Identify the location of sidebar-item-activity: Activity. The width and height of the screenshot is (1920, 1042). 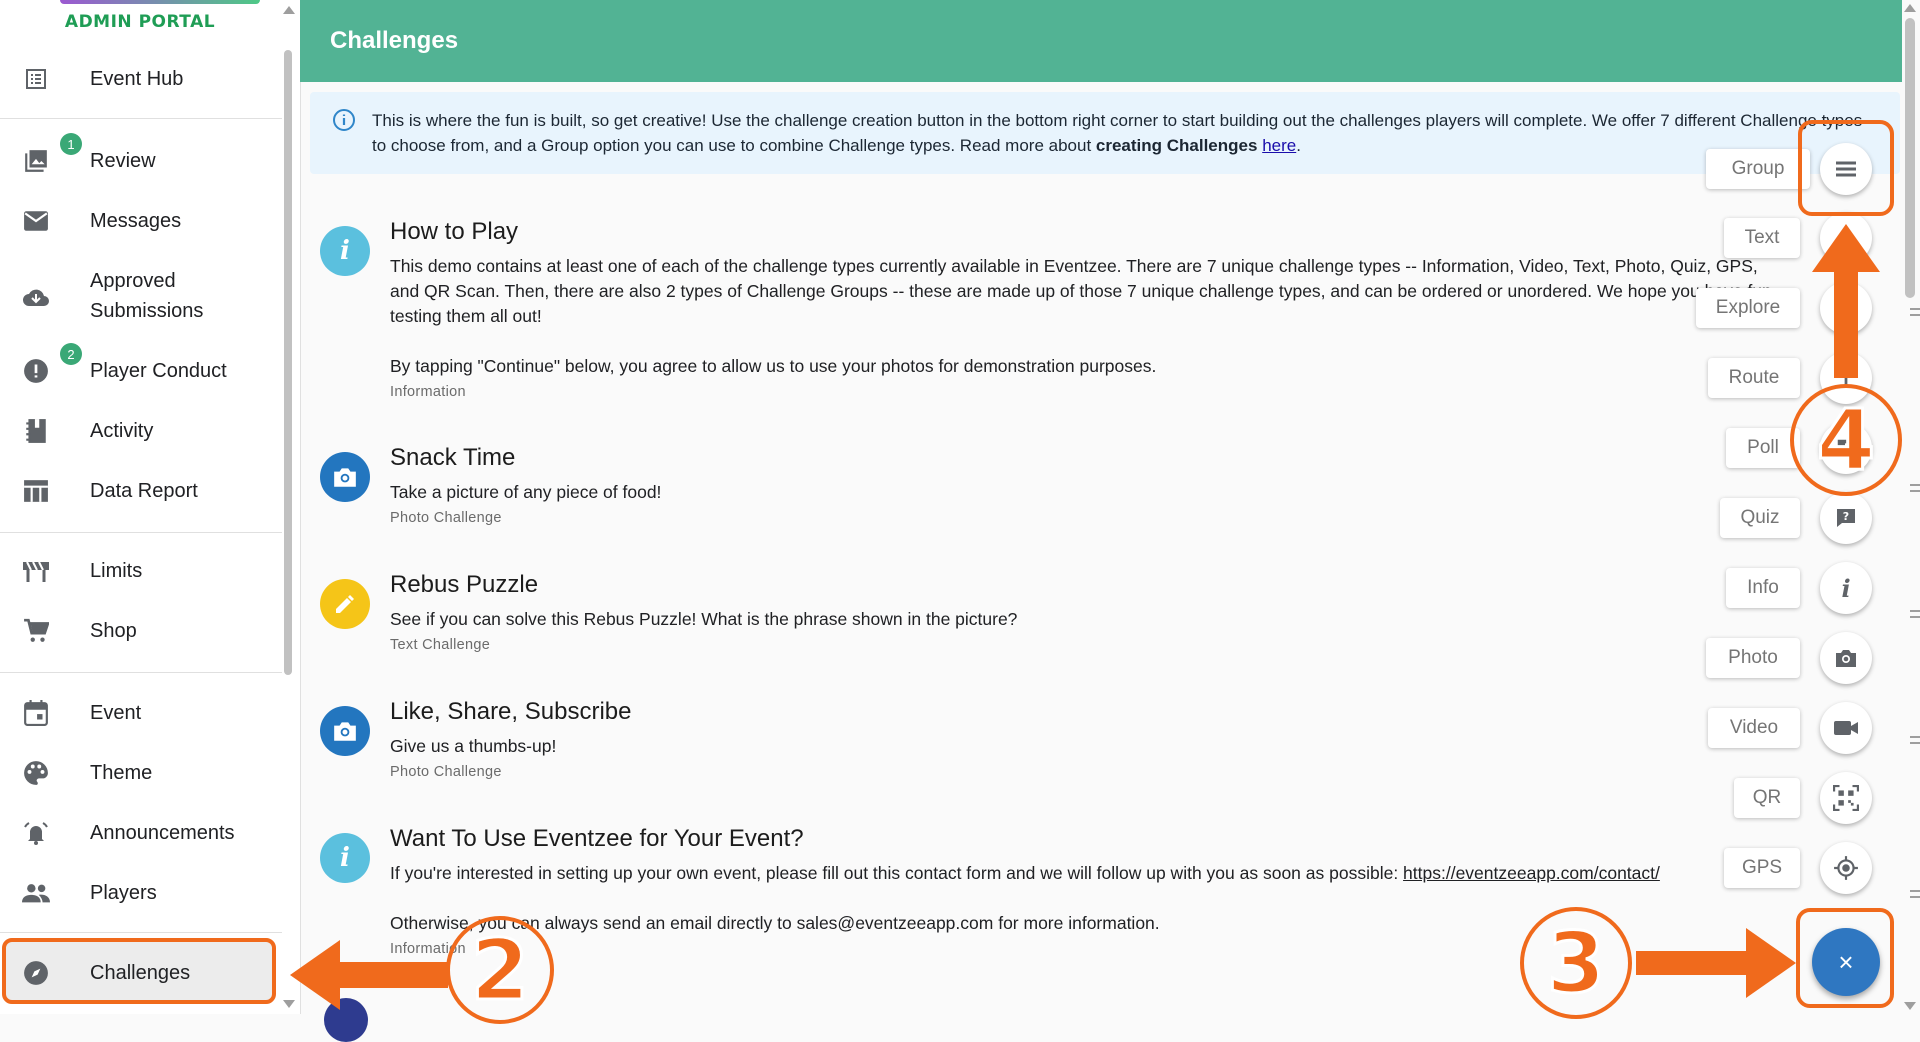
(141, 431).